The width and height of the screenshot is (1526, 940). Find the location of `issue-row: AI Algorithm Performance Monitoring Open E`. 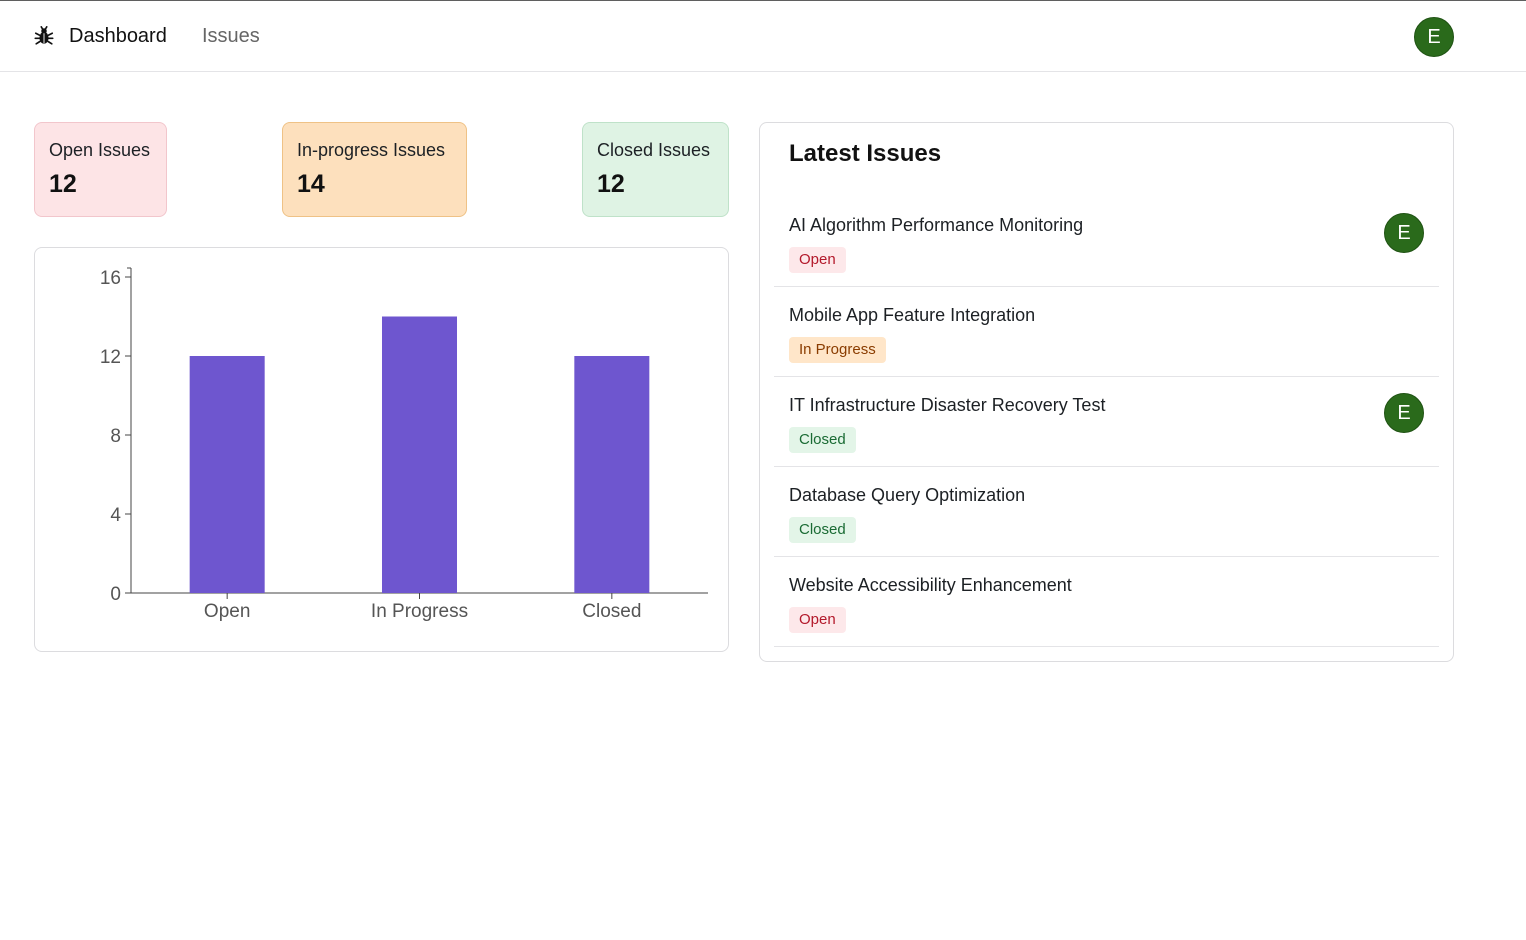

issue-row: AI Algorithm Performance Monitoring Open E is located at coordinates (1106, 242).